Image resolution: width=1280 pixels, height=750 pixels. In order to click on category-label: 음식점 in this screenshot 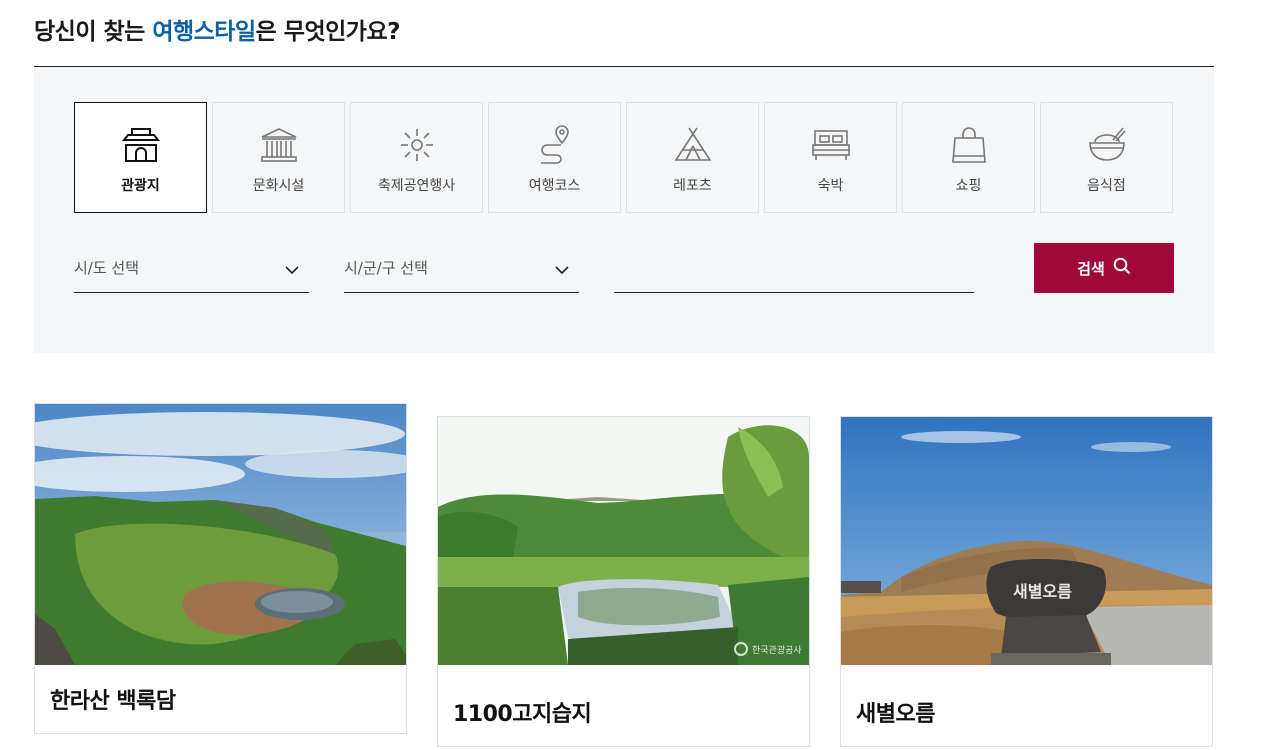, I will do `click(1106, 186)`.